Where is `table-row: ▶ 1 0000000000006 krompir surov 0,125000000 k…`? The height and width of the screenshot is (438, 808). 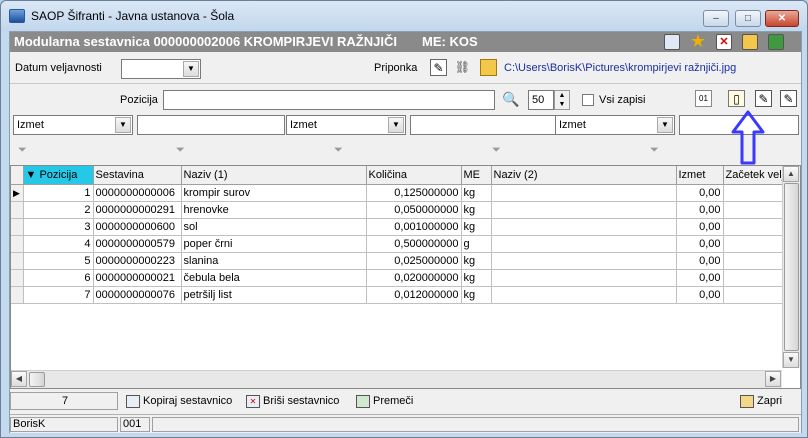
table-row: ▶ 1 0000000000006 krompir surov 0,125000000 k… is located at coordinates (399, 193).